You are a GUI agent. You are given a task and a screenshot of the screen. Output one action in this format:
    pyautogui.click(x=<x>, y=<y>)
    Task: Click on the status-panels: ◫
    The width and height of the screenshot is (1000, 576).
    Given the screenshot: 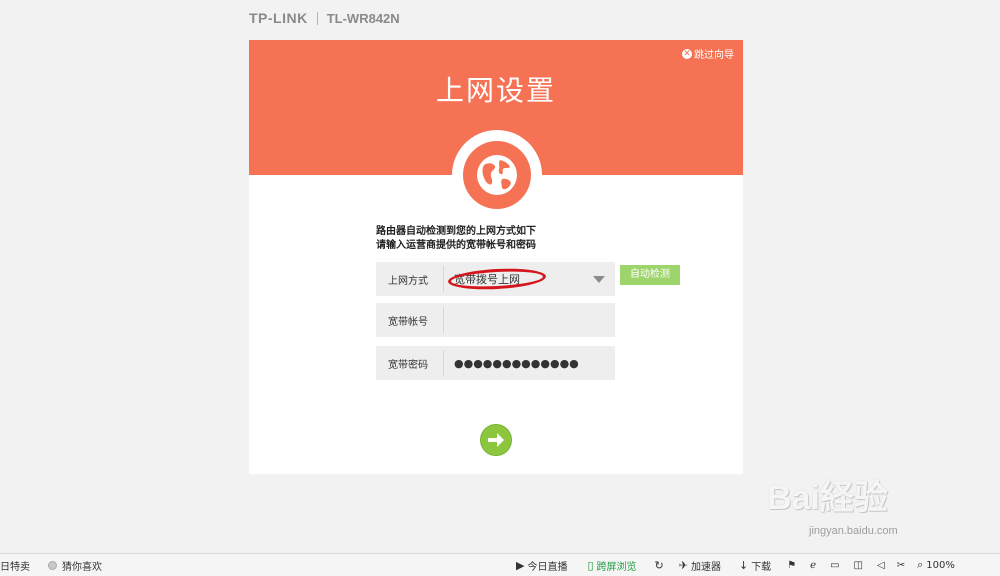 What is the action you would take?
    pyautogui.click(x=858, y=565)
    